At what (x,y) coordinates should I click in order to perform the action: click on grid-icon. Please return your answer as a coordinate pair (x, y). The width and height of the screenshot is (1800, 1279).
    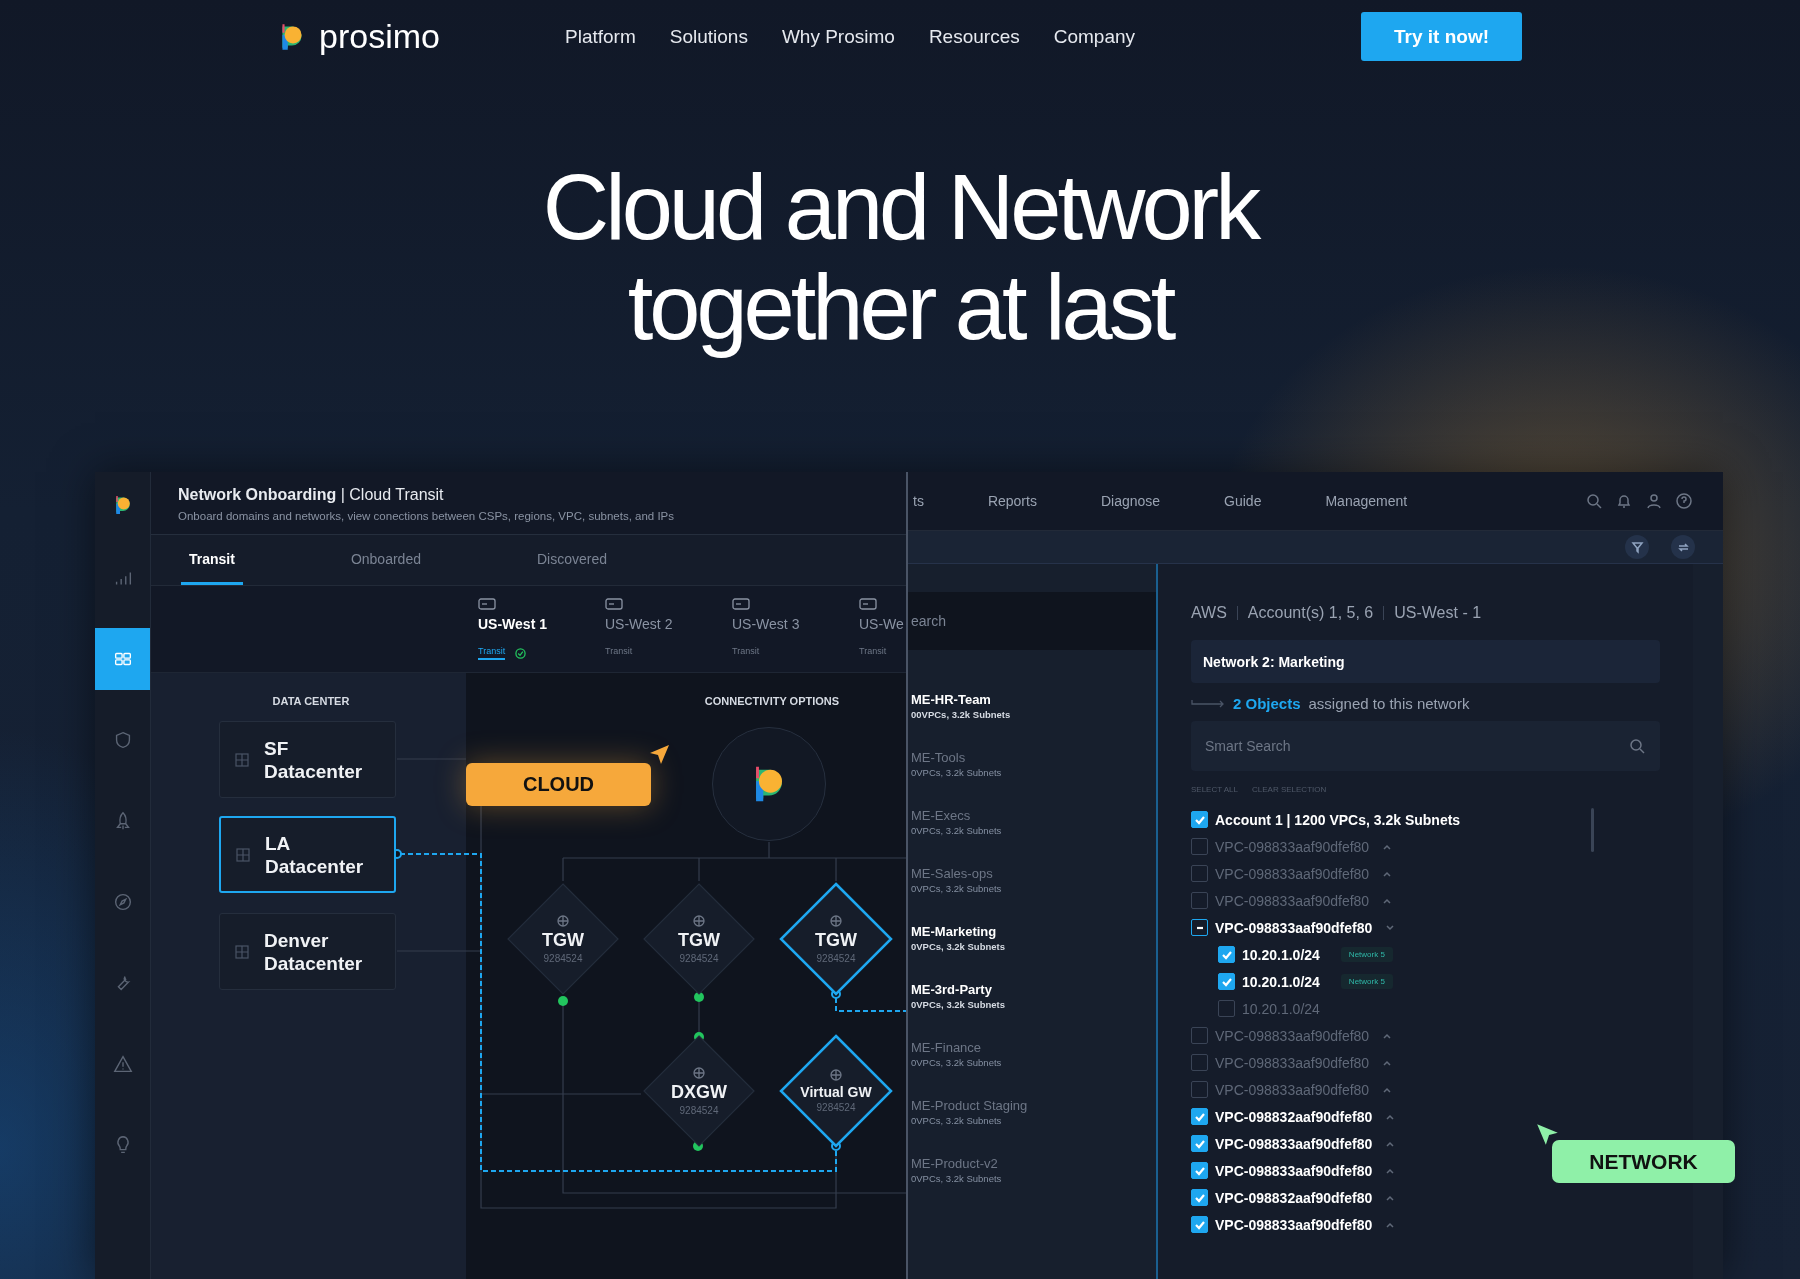
    Looking at the image, I should click on (122, 658).